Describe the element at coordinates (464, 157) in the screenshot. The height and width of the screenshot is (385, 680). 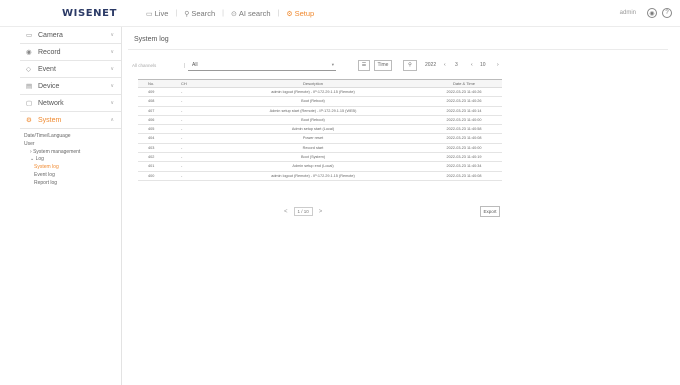
I see `cell-date: 2022-03-23 11:40:19` at that location.